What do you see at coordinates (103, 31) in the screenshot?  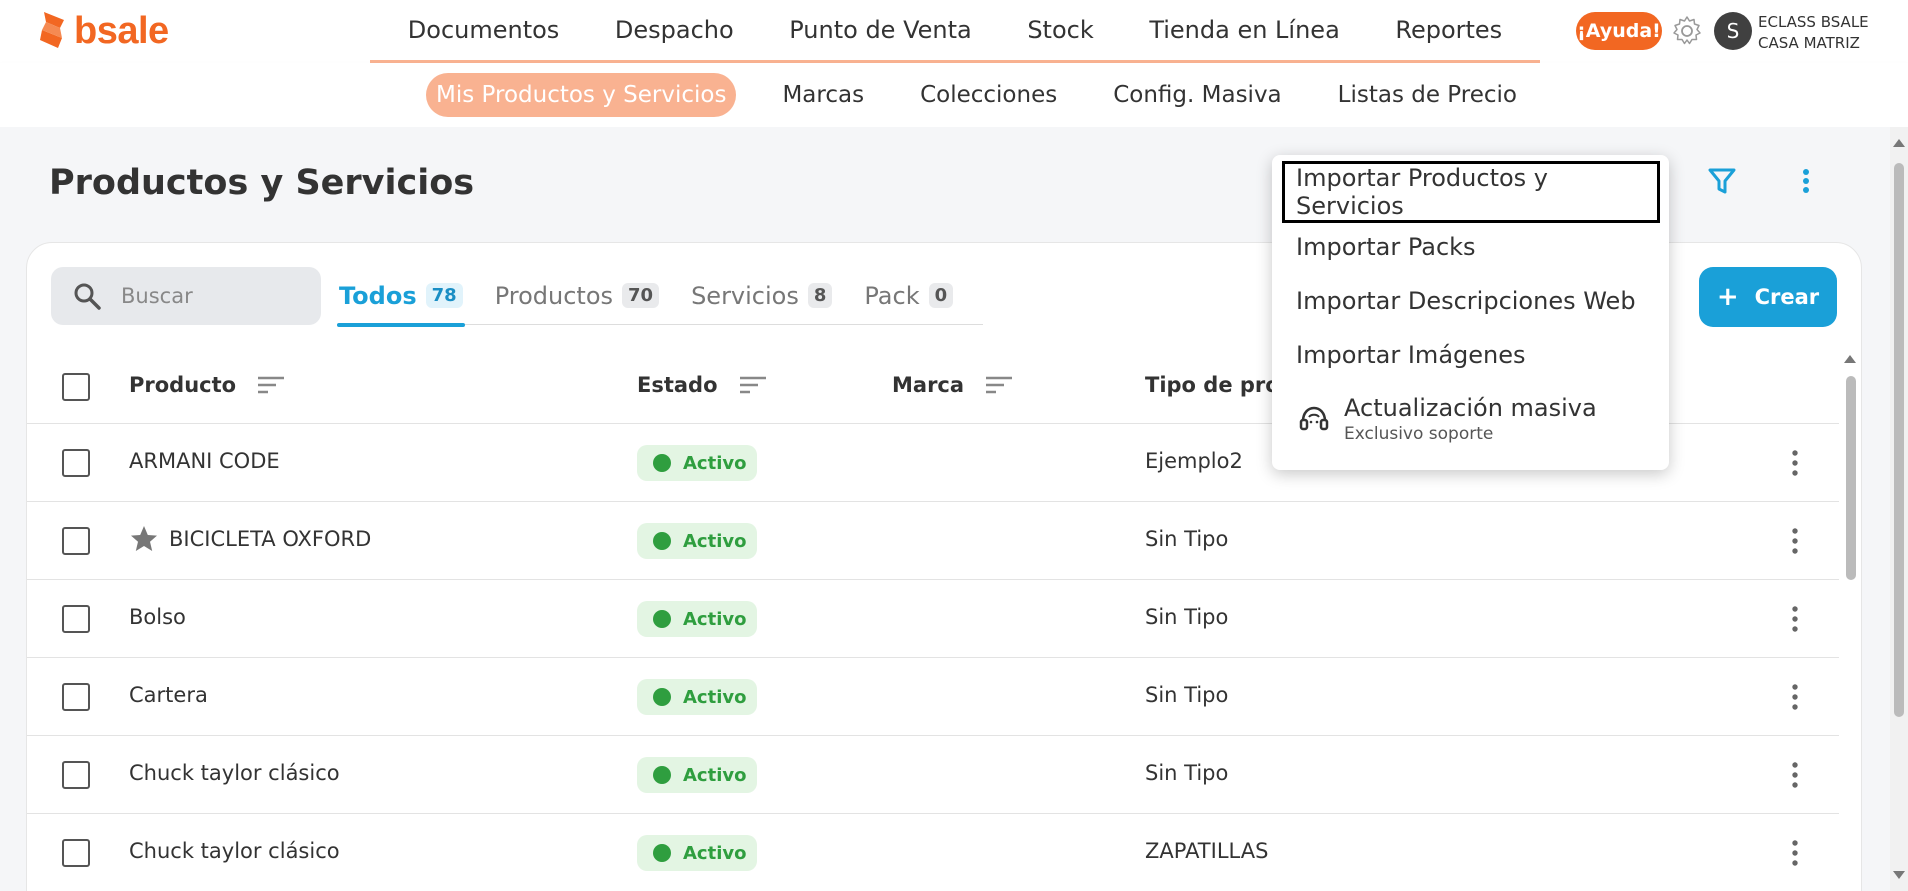 I see `brand-logo: bsale` at bounding box center [103, 31].